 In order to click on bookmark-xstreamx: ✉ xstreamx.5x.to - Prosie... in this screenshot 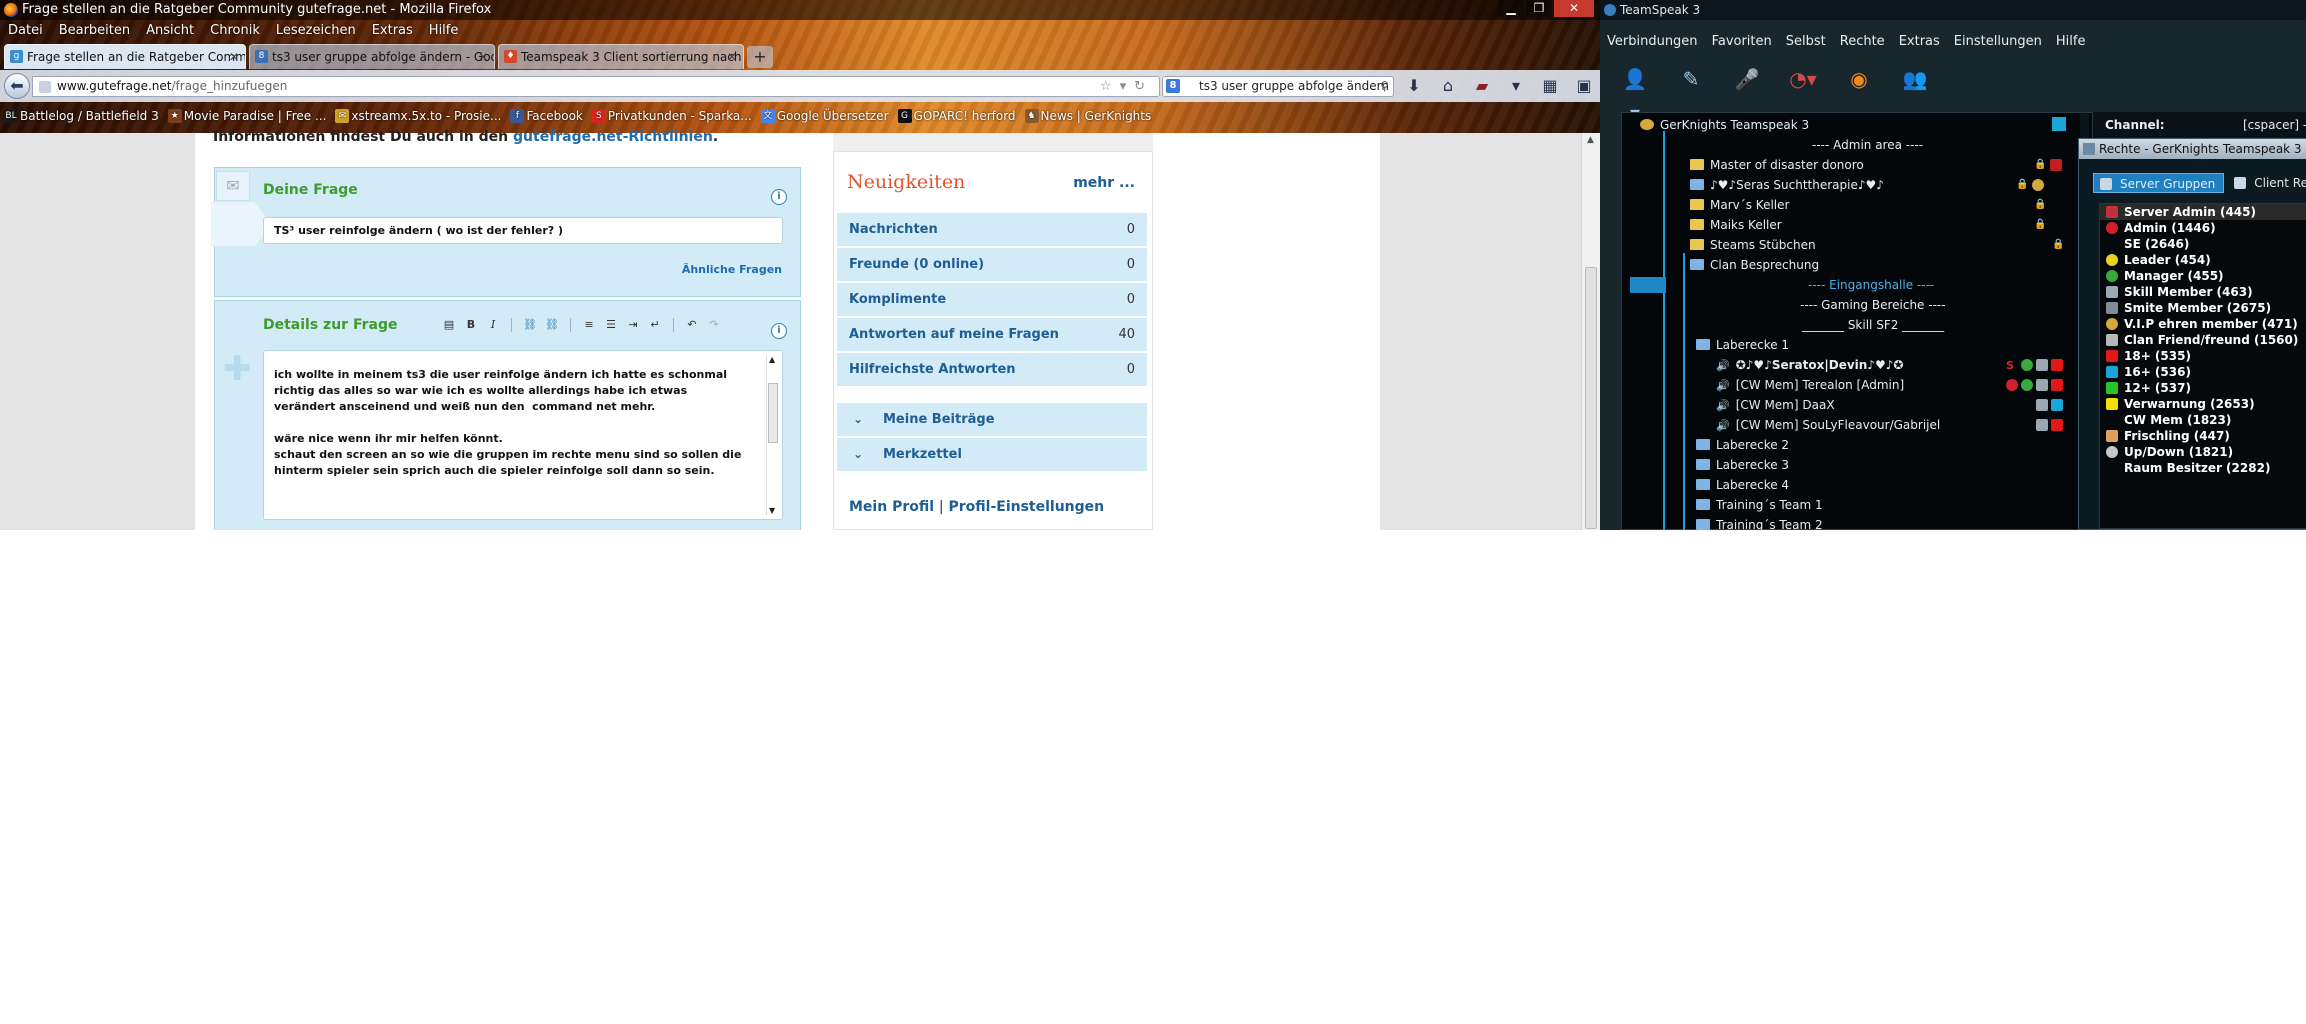, I will do `click(420, 116)`.